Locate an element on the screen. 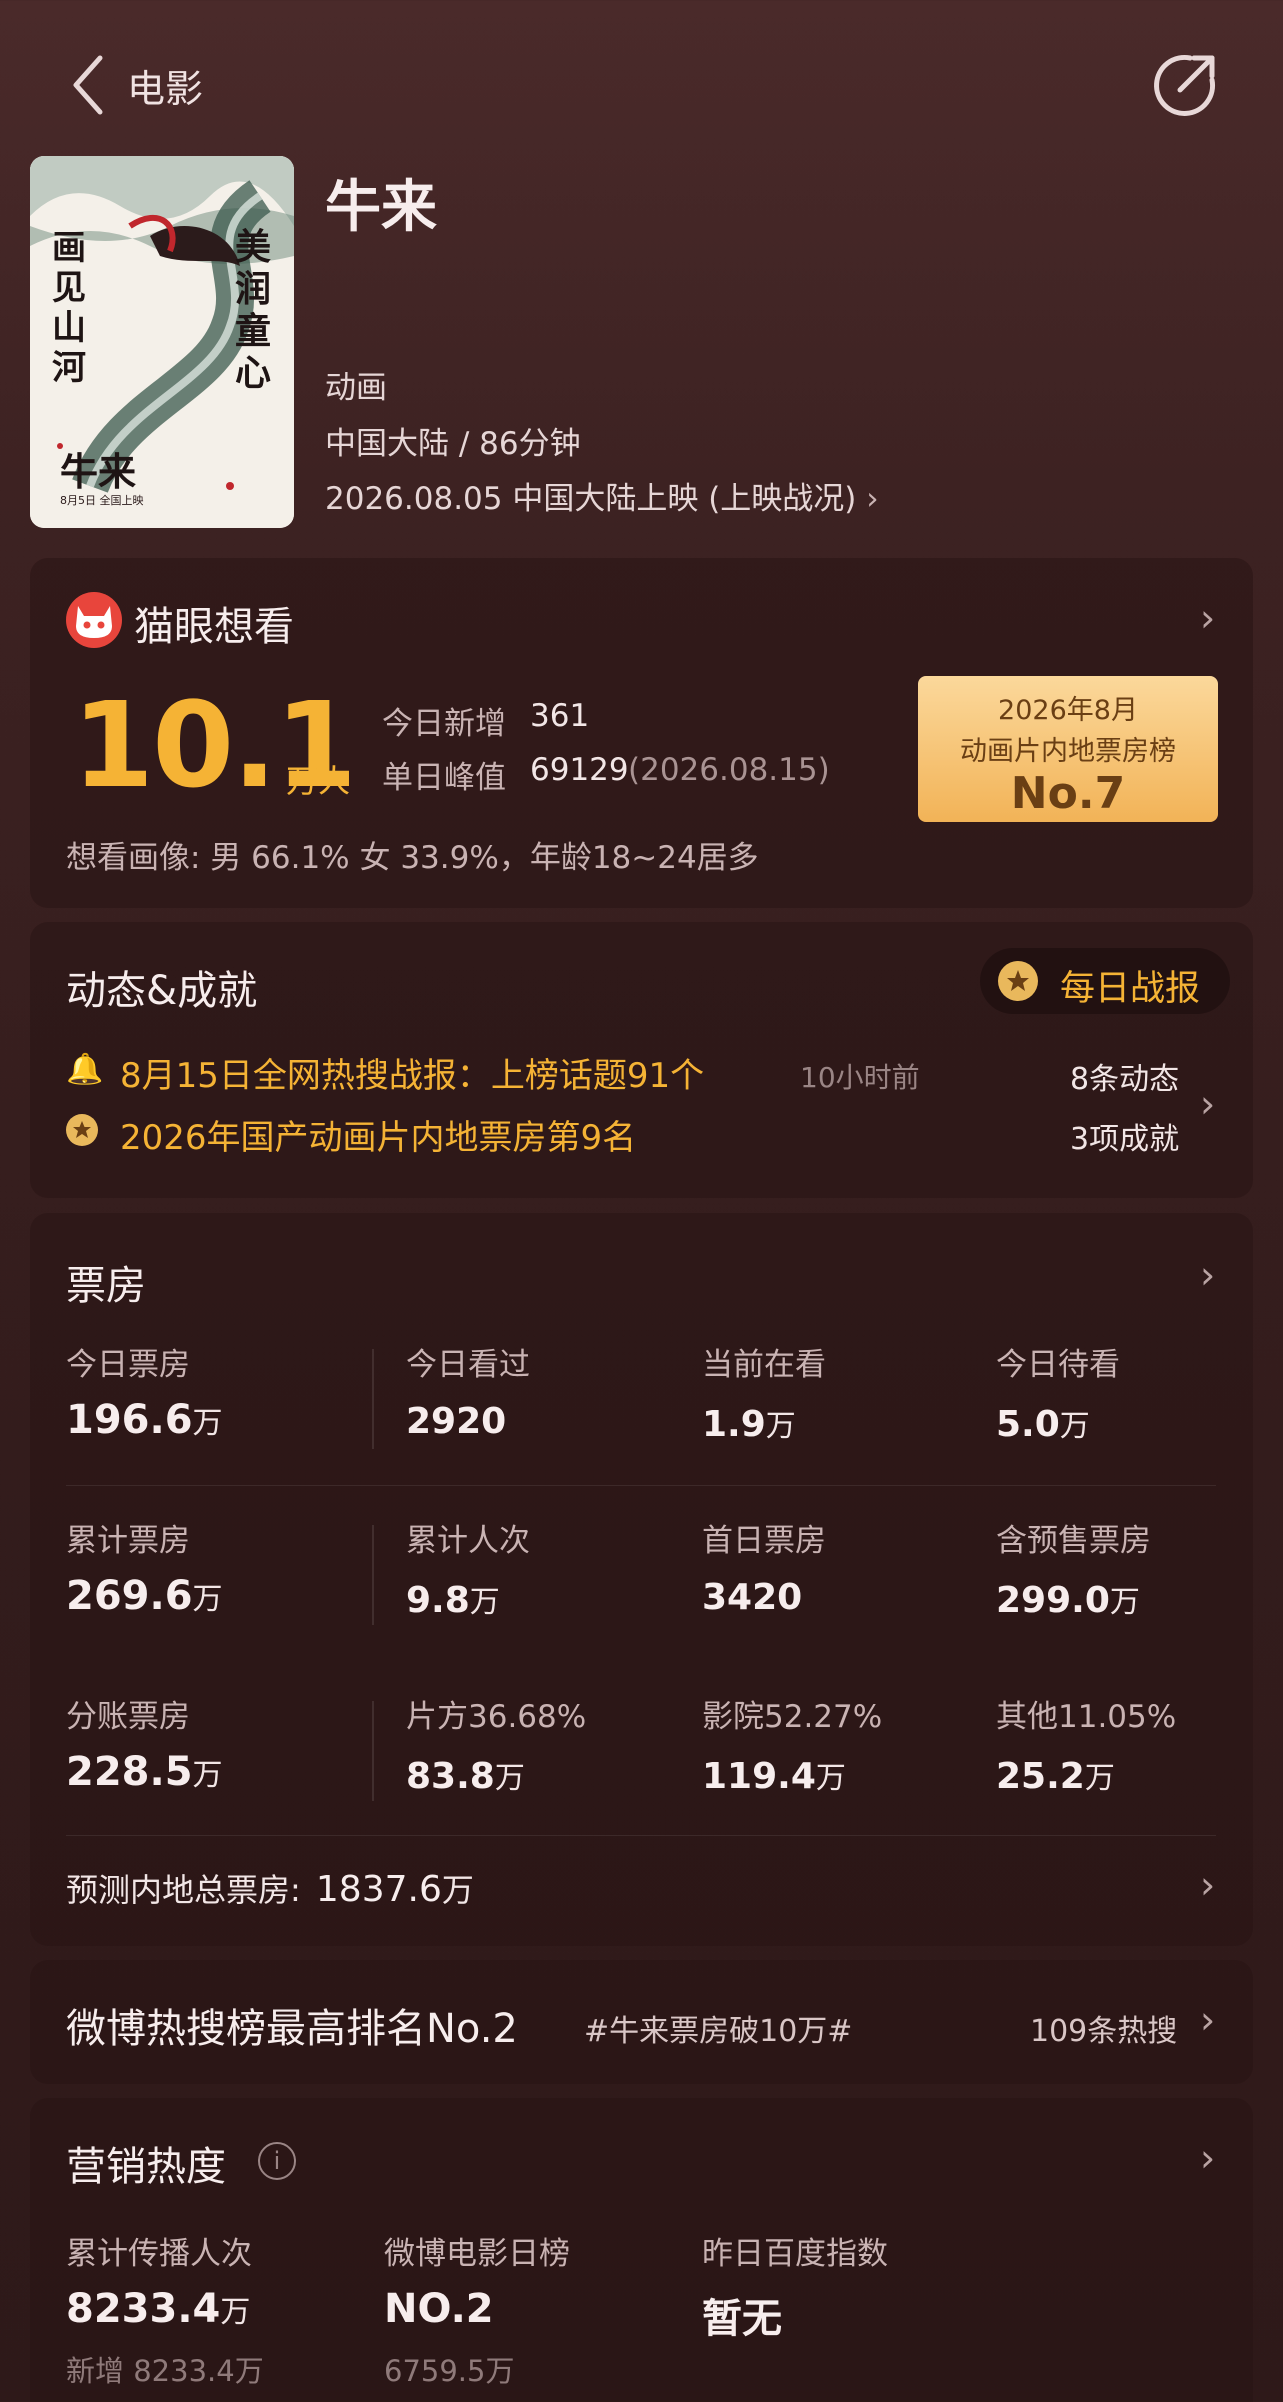 Image resolution: width=1283 pixels, height=2402 pixels. dynamic-item-2: 2026年国产动画片内地票房第9名 is located at coordinates (378, 1138).